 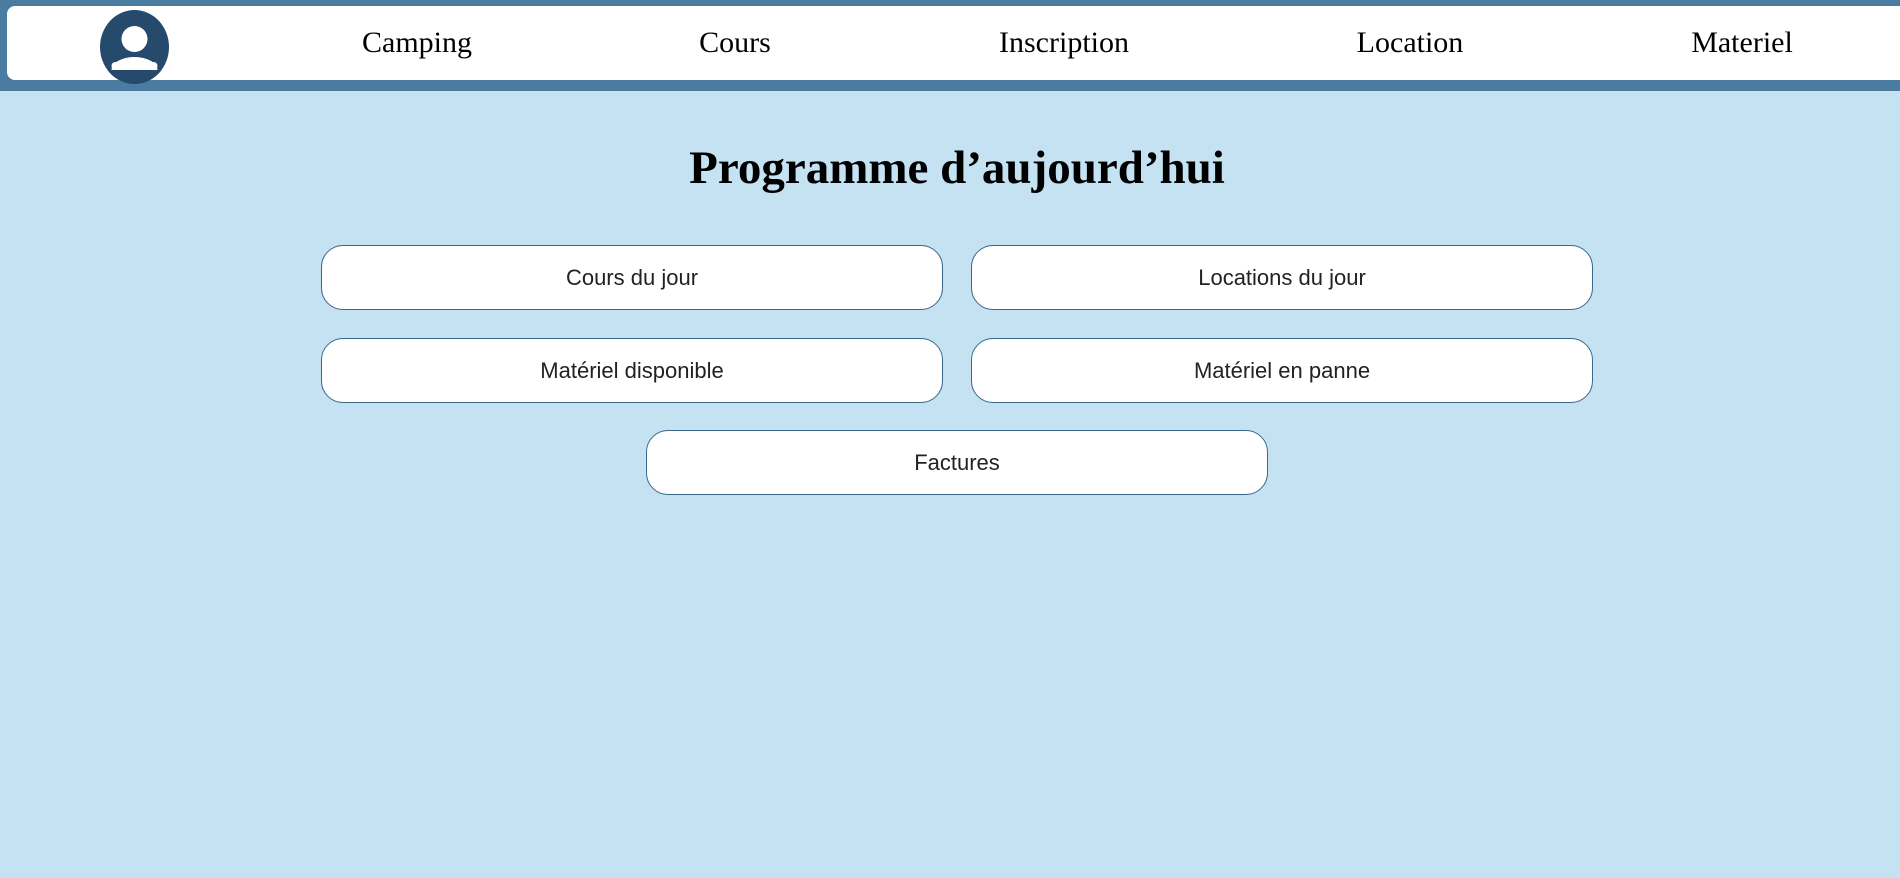 I want to click on materiel-en-panne-button: Matériel en panne, so click(x=1282, y=370).